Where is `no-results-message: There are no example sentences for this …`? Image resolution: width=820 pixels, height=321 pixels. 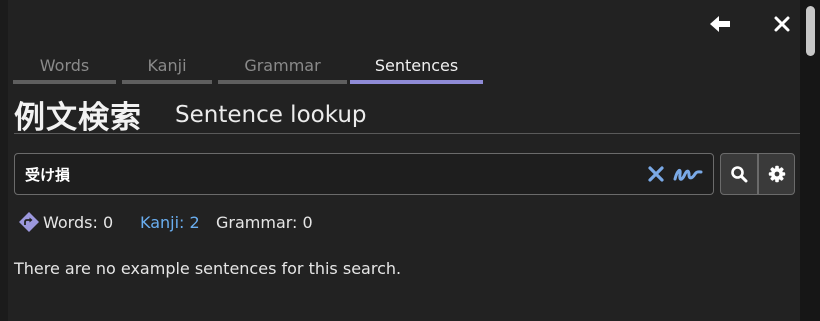
no-results-message: There are no example sentences for this … is located at coordinates (208, 268).